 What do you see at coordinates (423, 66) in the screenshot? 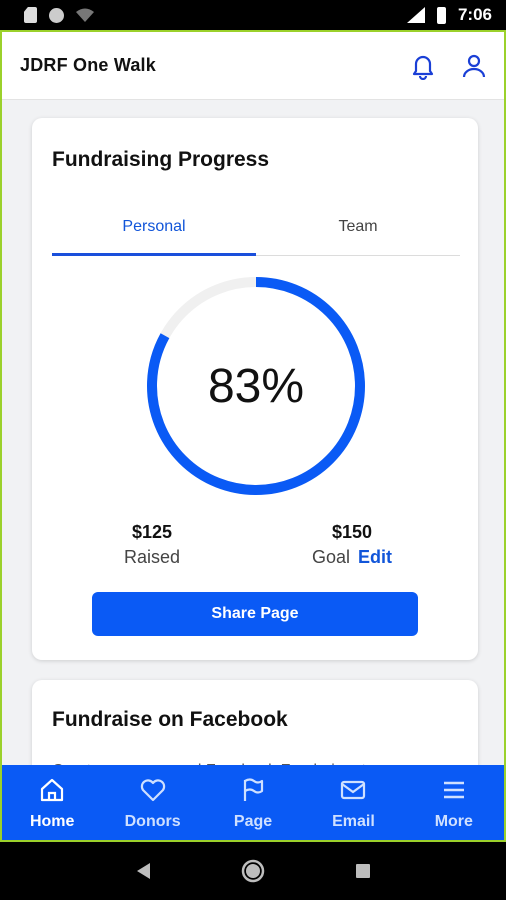
I see `bell-icon` at bounding box center [423, 66].